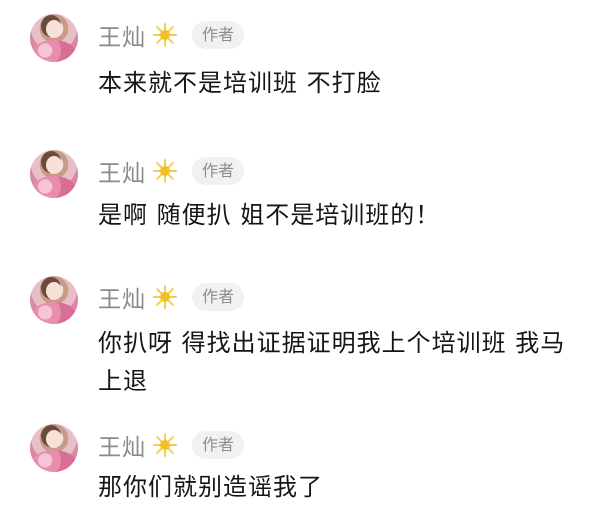 This screenshot has width=600, height=506. What do you see at coordinates (332, 362) in the screenshot?
I see `comment-text: 你扒呀 得找出证据证明我上个培训班 我马上退` at bounding box center [332, 362].